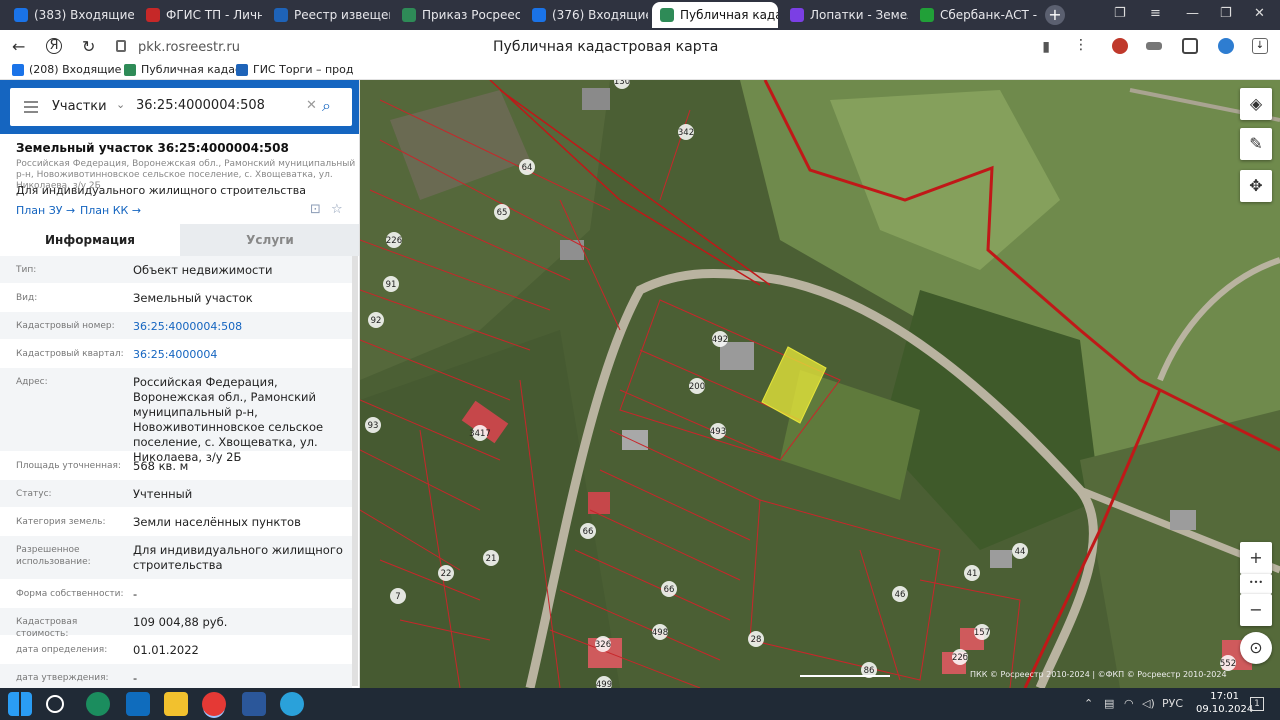 Image resolution: width=1280 pixels, height=720 pixels. Describe the element at coordinates (70, 69) in the screenshot. I see `bookmark-item: (208) Входящие -` at that location.